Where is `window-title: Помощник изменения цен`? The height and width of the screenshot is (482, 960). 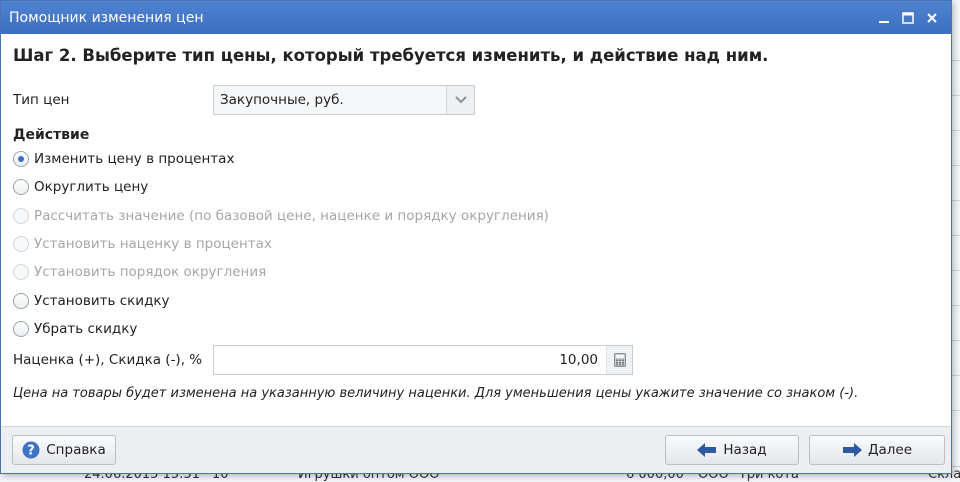
window-title: Помощник изменения цен is located at coordinates (106, 17).